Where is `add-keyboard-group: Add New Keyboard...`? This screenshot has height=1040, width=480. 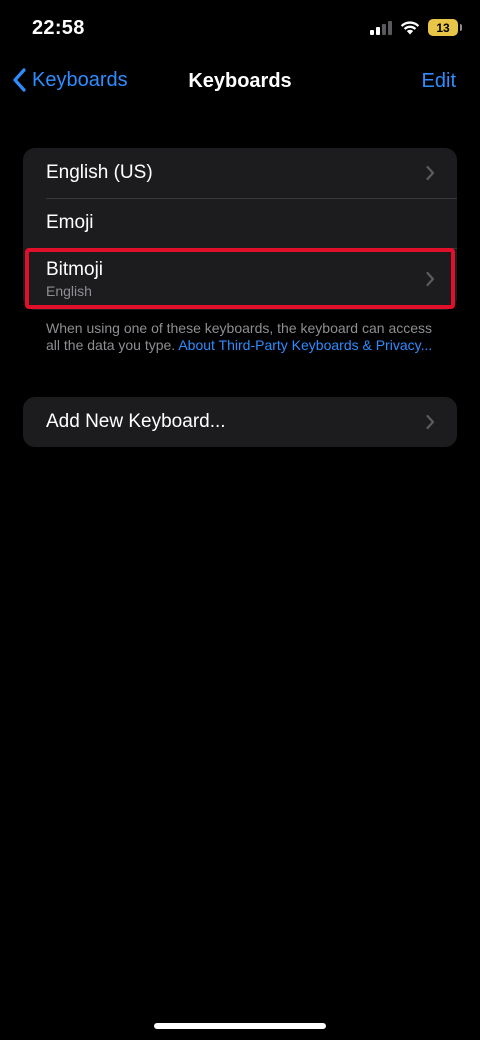 add-keyboard-group: Add New Keyboard... is located at coordinates (240, 422).